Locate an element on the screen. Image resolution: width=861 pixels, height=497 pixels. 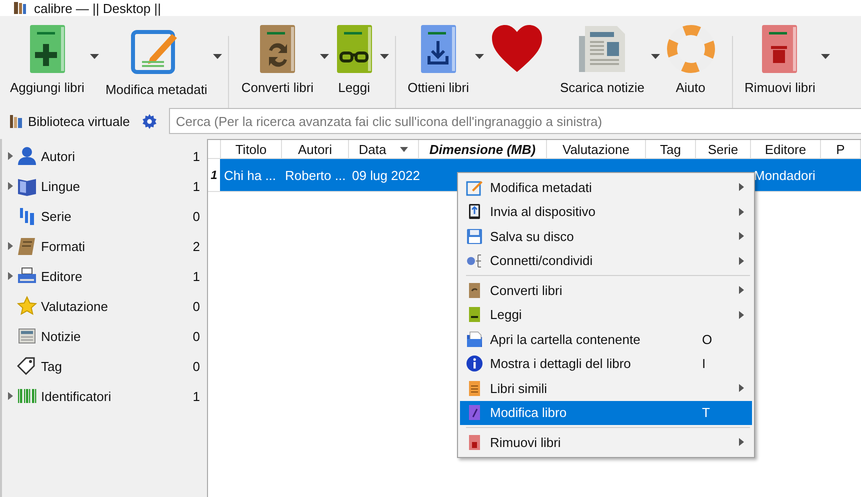
window-title: calibre — || Desktop || is located at coordinates (97, 8).